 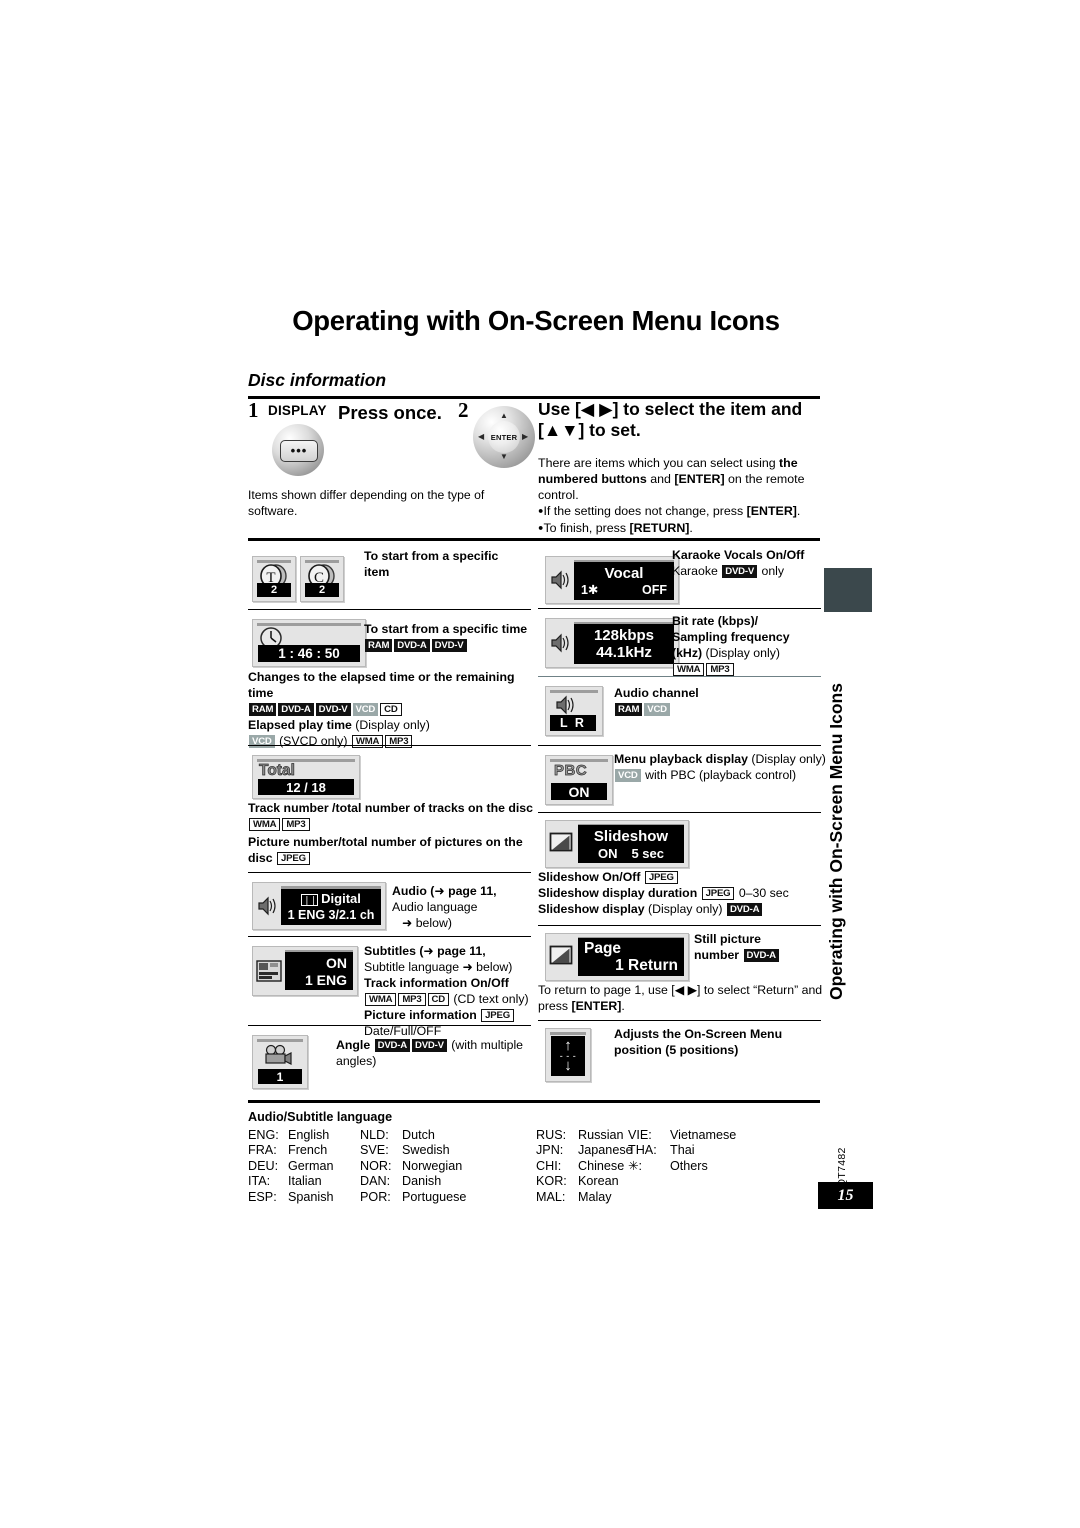 What do you see at coordinates (319, 971) in the screenshot?
I see `subtitles-lcd: ON 1 ENG` at bounding box center [319, 971].